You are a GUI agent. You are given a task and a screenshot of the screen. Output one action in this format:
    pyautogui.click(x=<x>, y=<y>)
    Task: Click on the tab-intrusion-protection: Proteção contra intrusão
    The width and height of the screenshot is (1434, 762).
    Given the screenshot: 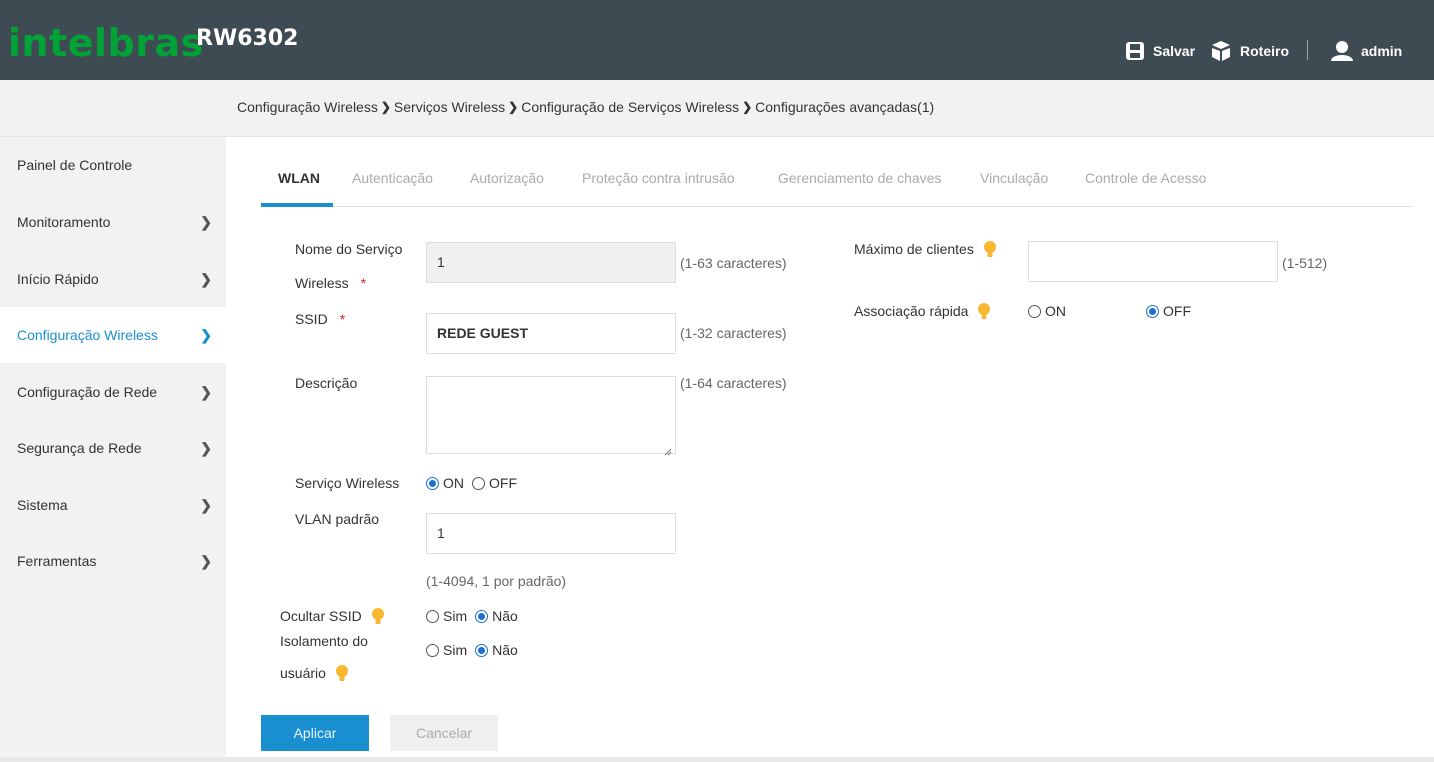 What is the action you would take?
    pyautogui.click(x=658, y=178)
    